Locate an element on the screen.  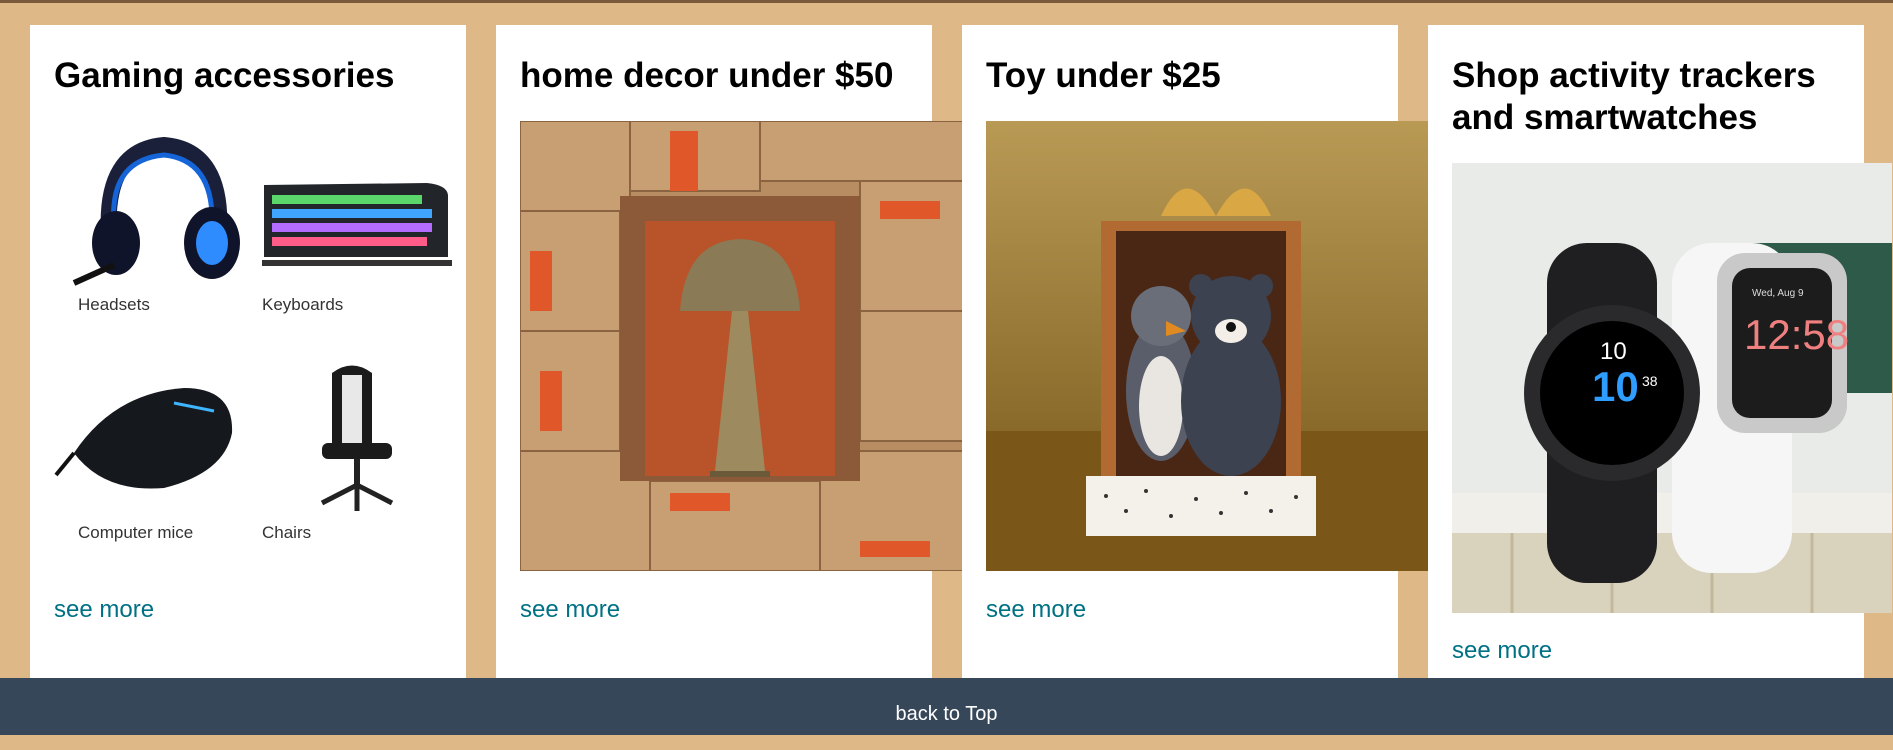
item-label: Headsets is located at coordinates (114, 304).